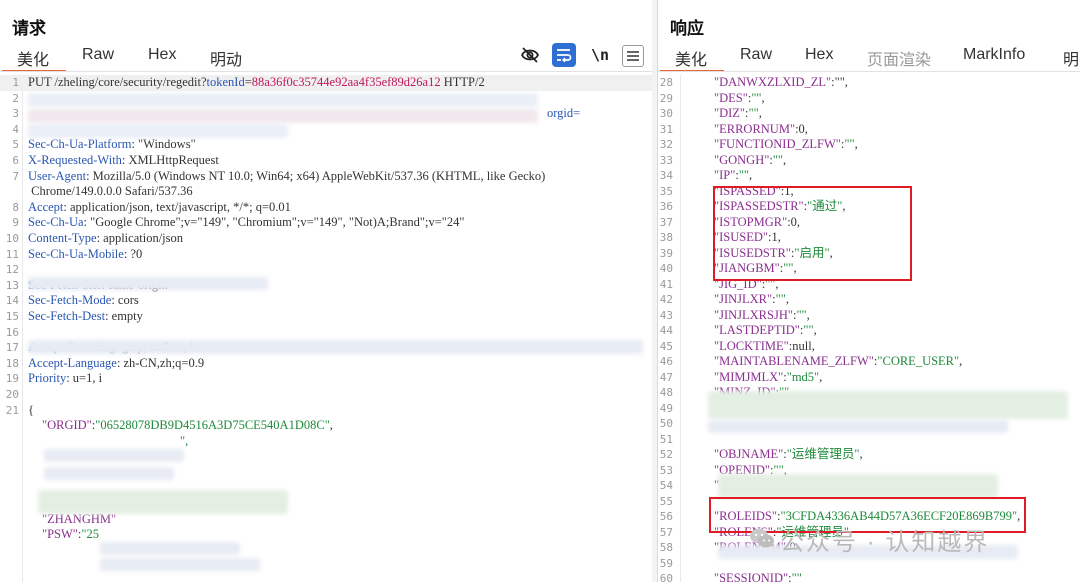 The width and height of the screenshot is (1080, 582). I want to click on line-number: 59, so click(666, 563).